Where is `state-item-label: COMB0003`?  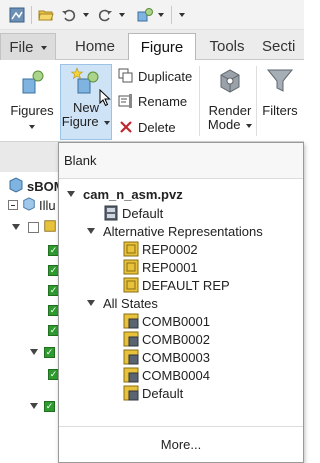
state-item-label: COMB0003 is located at coordinates (176, 357).